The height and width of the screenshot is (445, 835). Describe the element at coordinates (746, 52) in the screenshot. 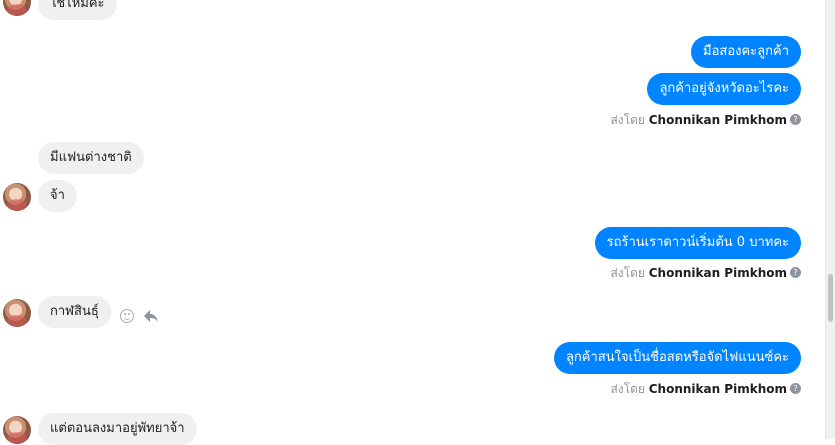

I see `outgoing-message: มือสองคะลูกค้า` at that location.